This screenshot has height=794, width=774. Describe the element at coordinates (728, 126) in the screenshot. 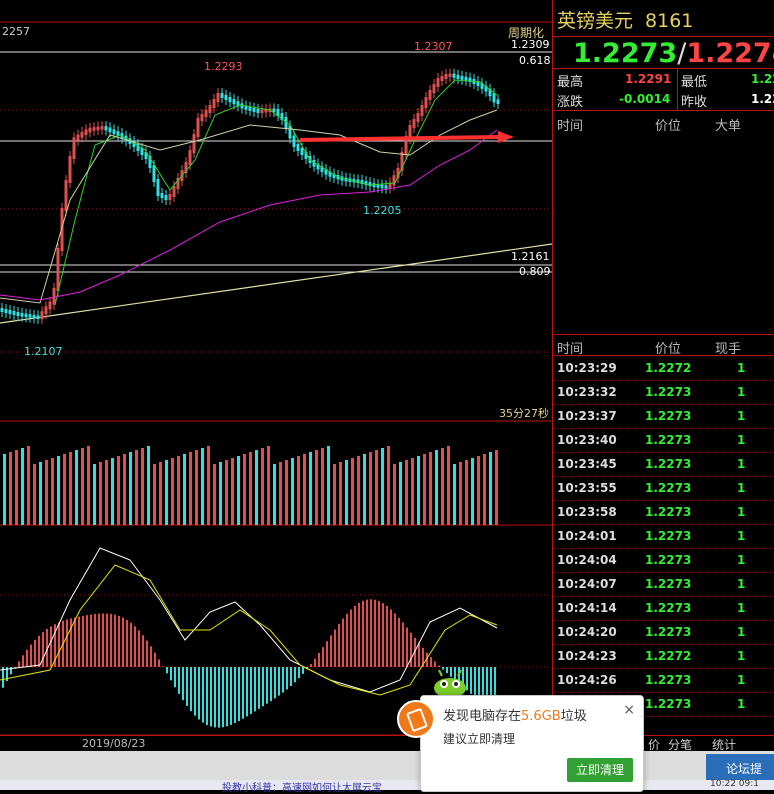

I see `big-orders-header-size: 大单` at that location.